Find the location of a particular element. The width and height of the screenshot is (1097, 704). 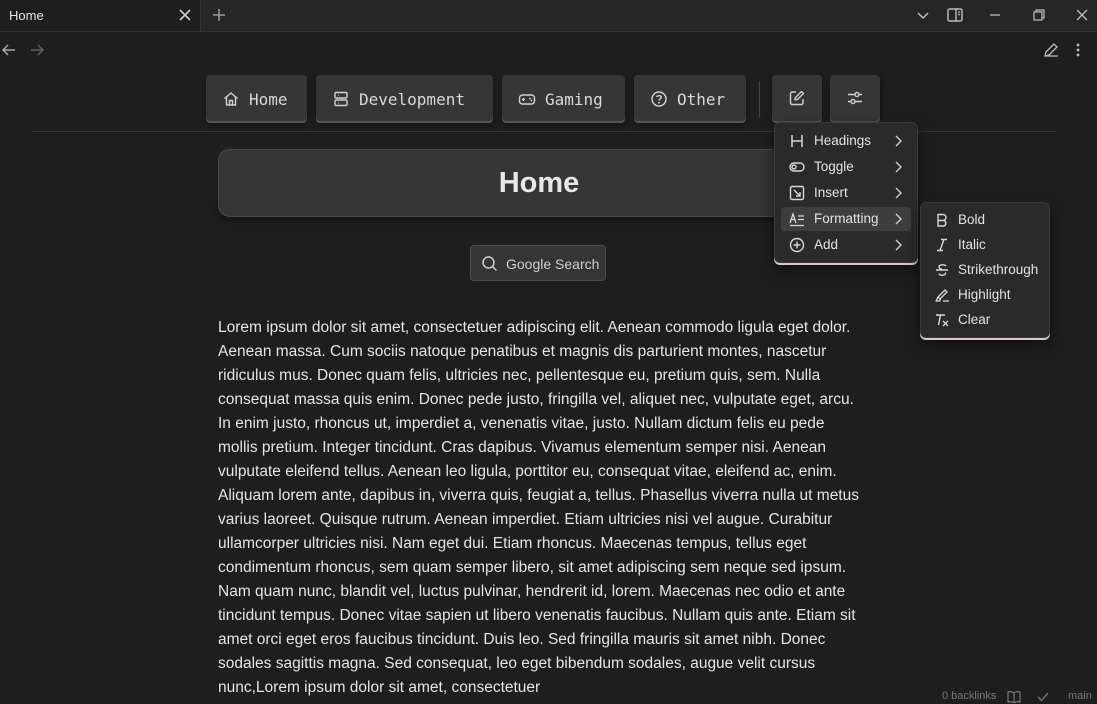

gaming-link-button: Gaming is located at coordinates (563, 98).